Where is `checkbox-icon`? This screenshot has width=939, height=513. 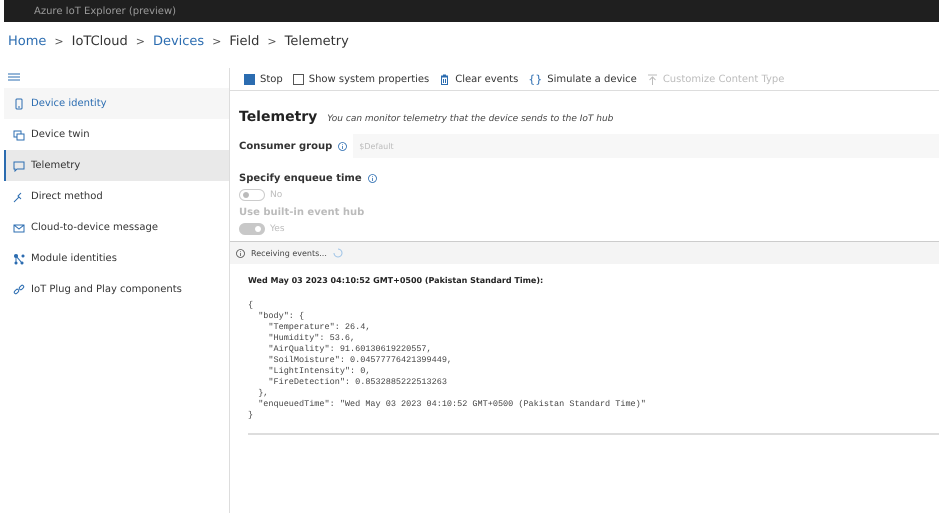 checkbox-icon is located at coordinates (298, 79).